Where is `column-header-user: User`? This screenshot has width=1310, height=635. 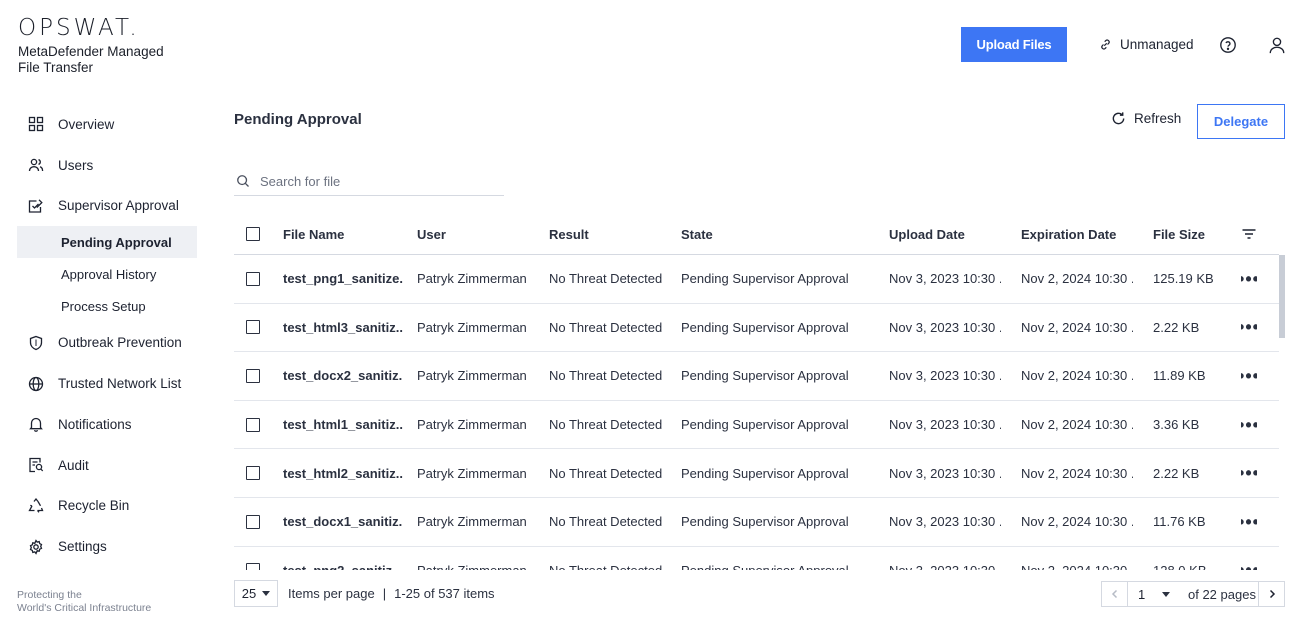 column-header-user: User is located at coordinates (431, 234).